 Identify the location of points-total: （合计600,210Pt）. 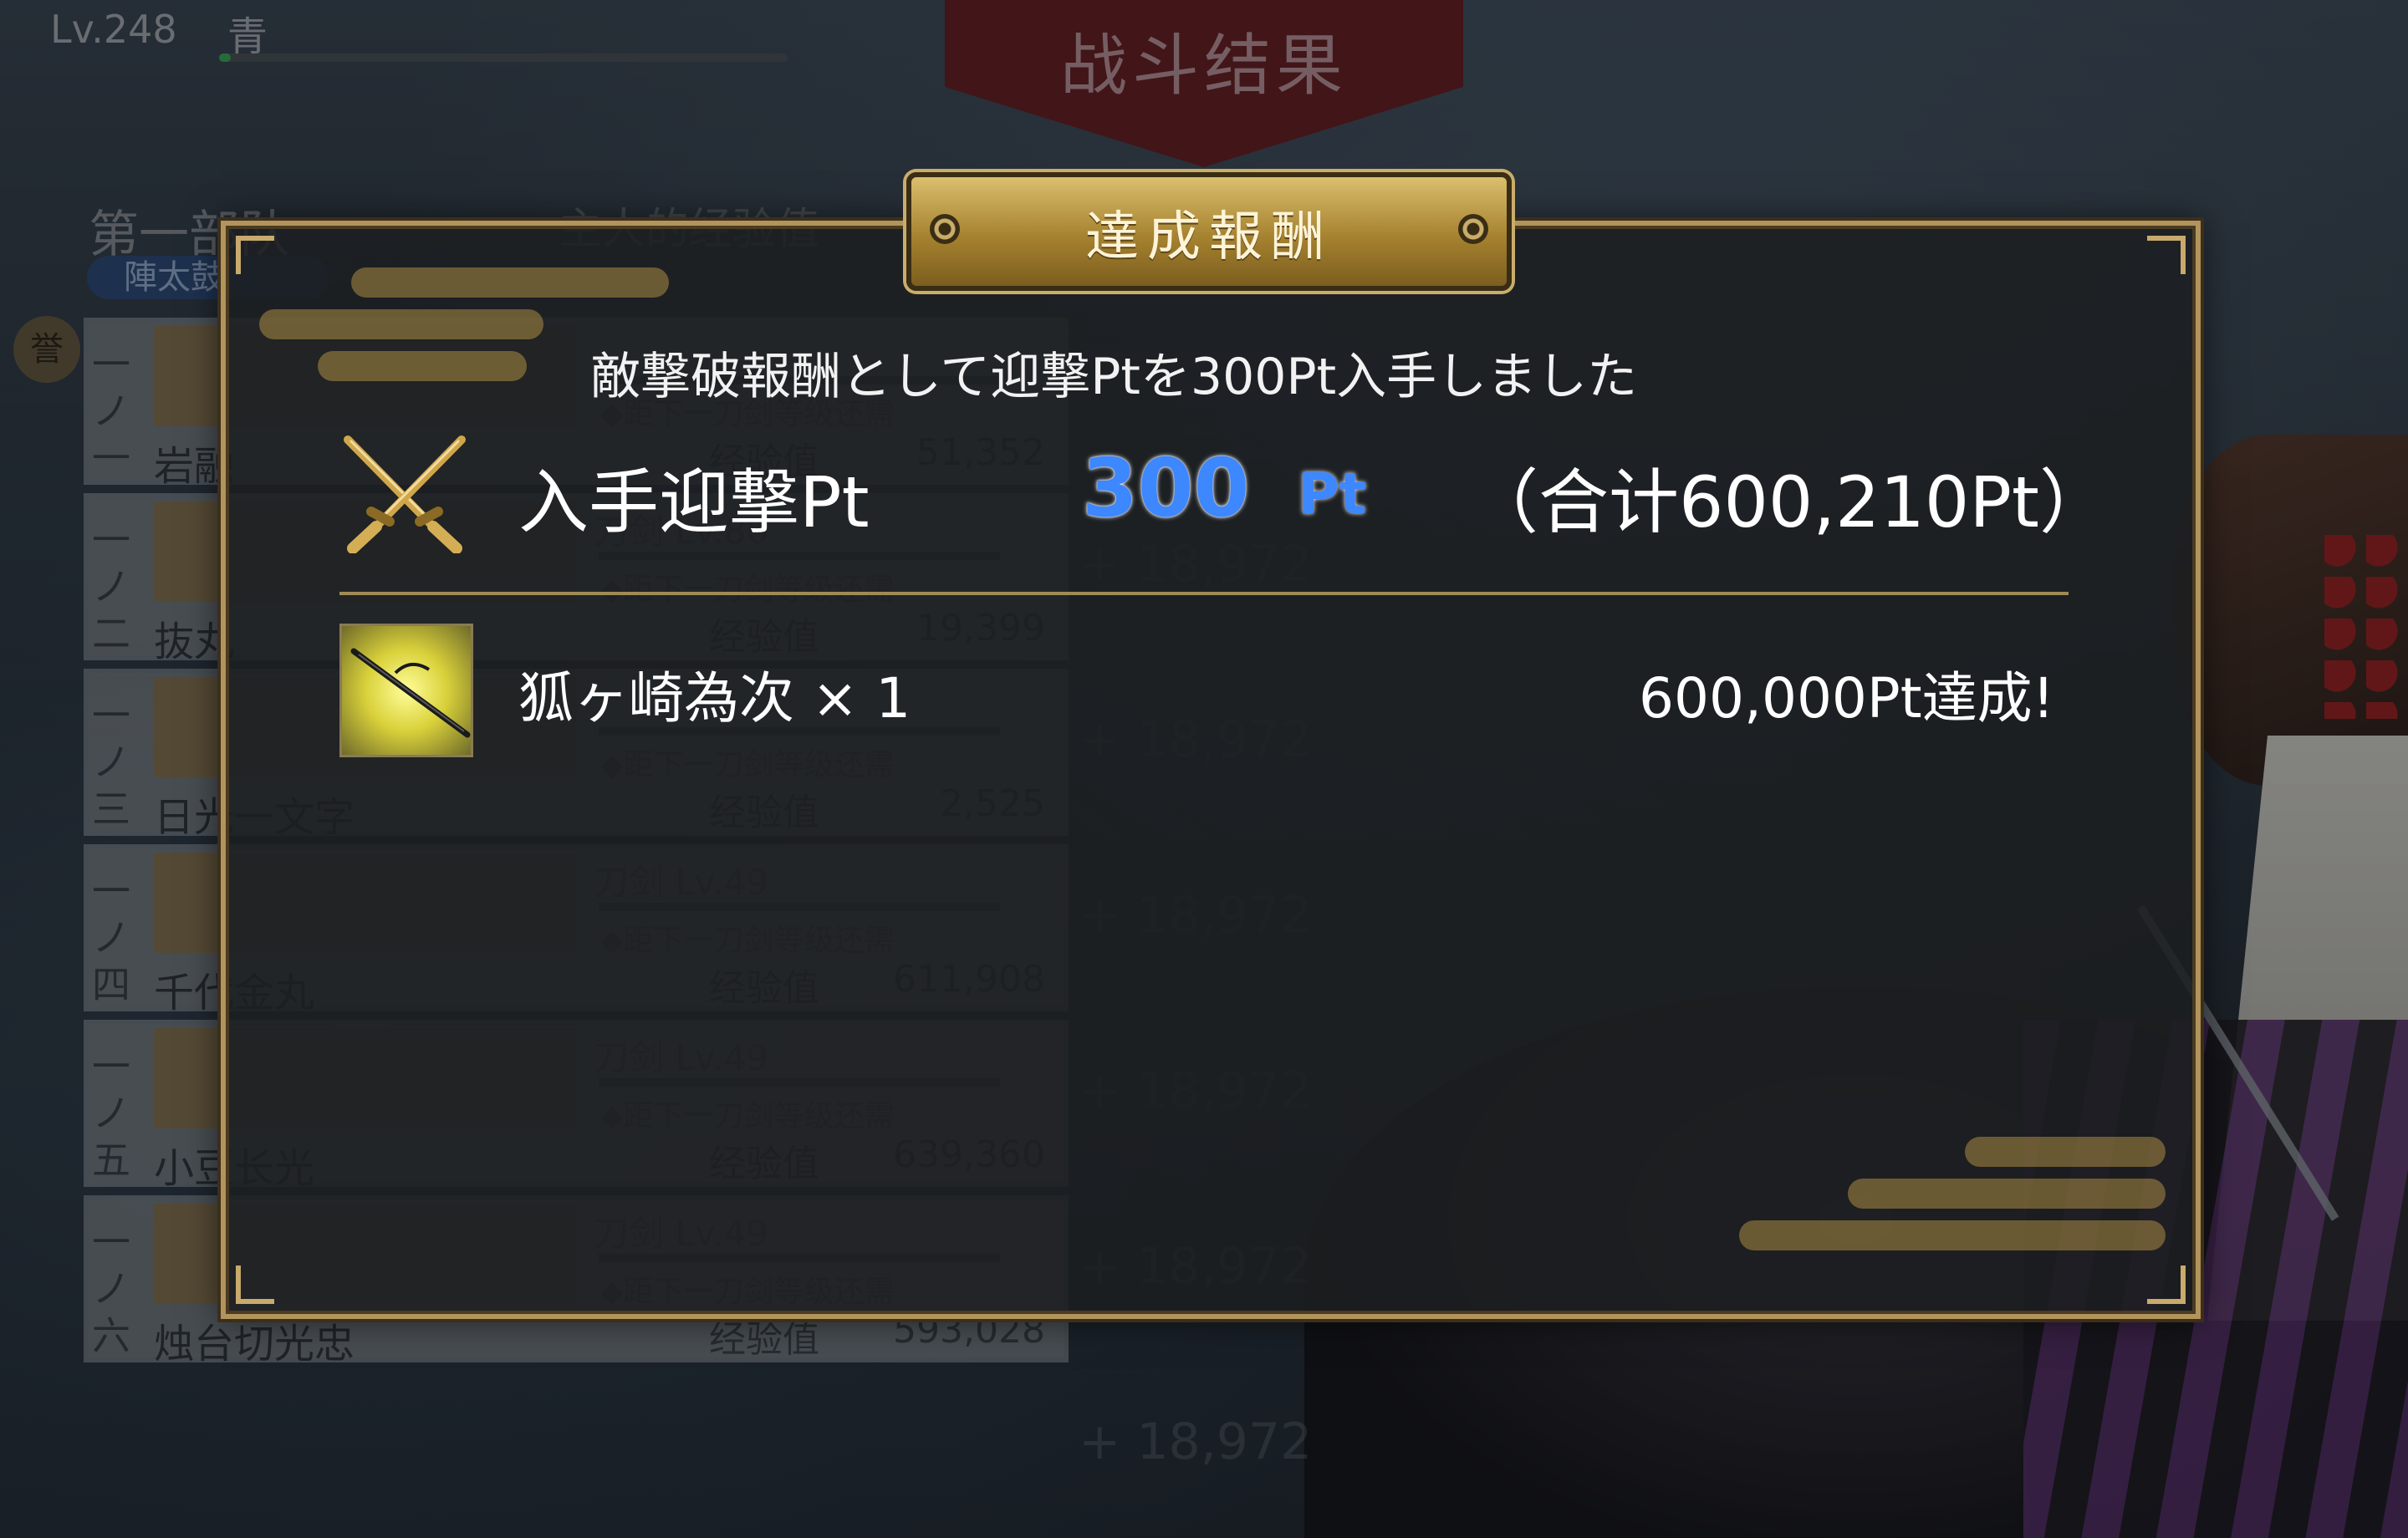
(1789, 502).